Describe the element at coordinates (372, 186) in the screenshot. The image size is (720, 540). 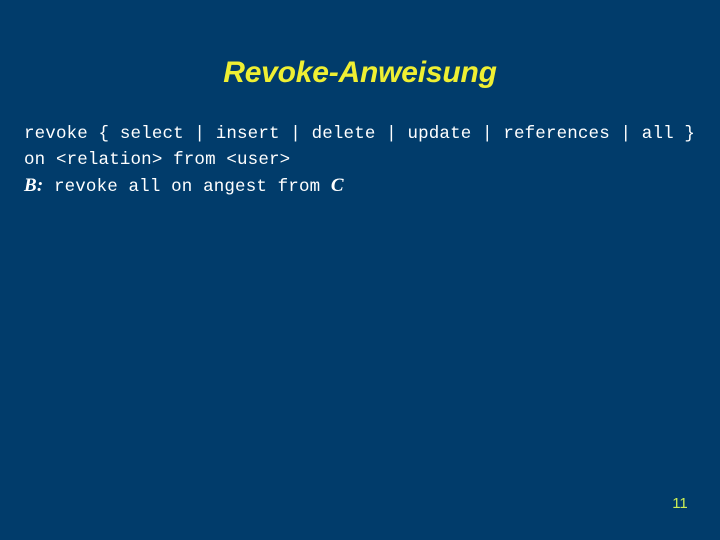
I see `example-line: B: revoke all on angest from C` at that location.